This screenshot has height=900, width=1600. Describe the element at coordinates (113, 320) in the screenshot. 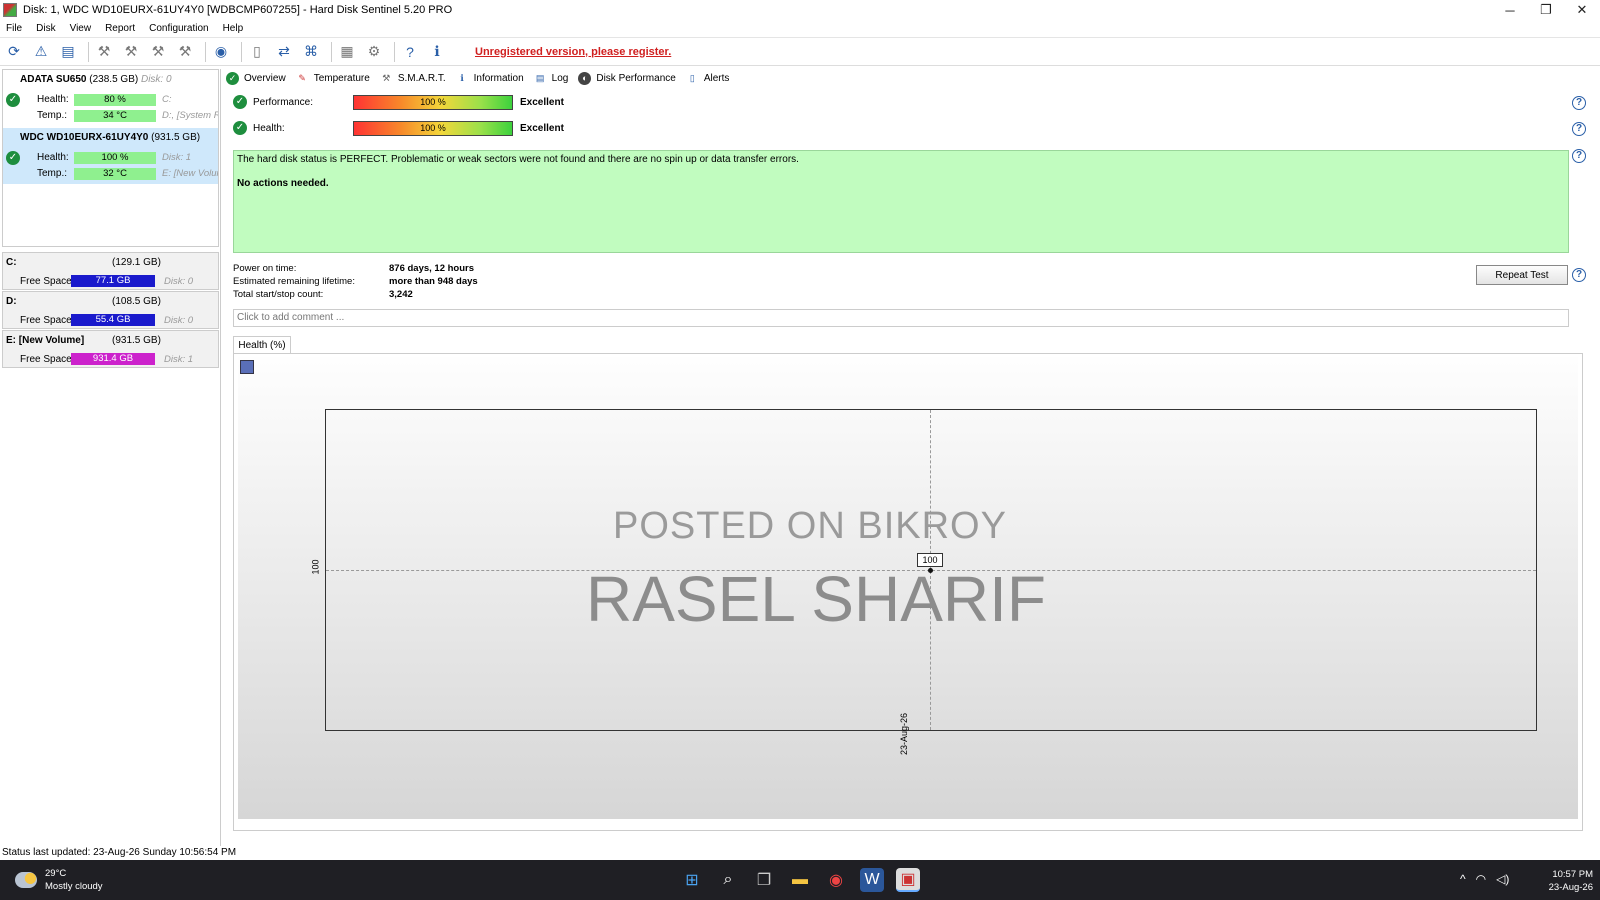

I see `free-space-bar: 55.4 GB` at that location.